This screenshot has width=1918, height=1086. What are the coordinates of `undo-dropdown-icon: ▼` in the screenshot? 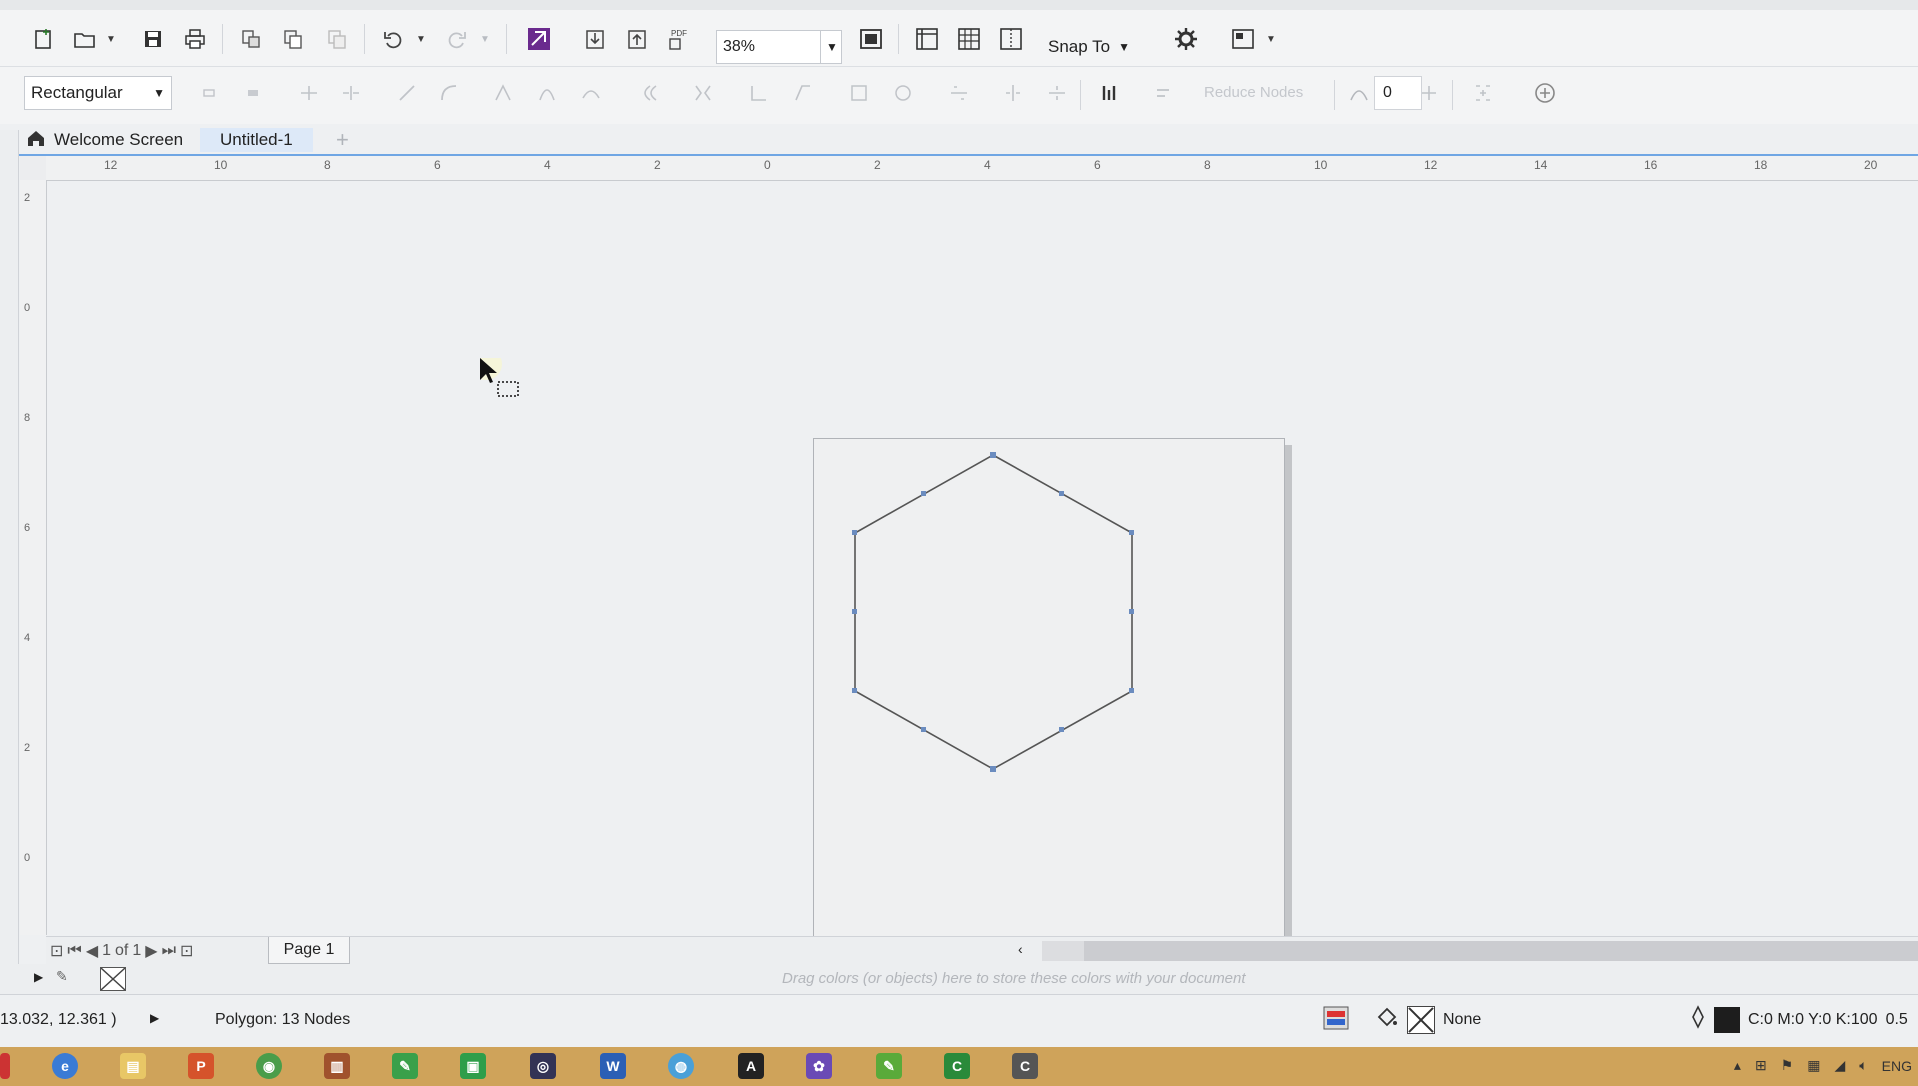 It's located at (421, 39).